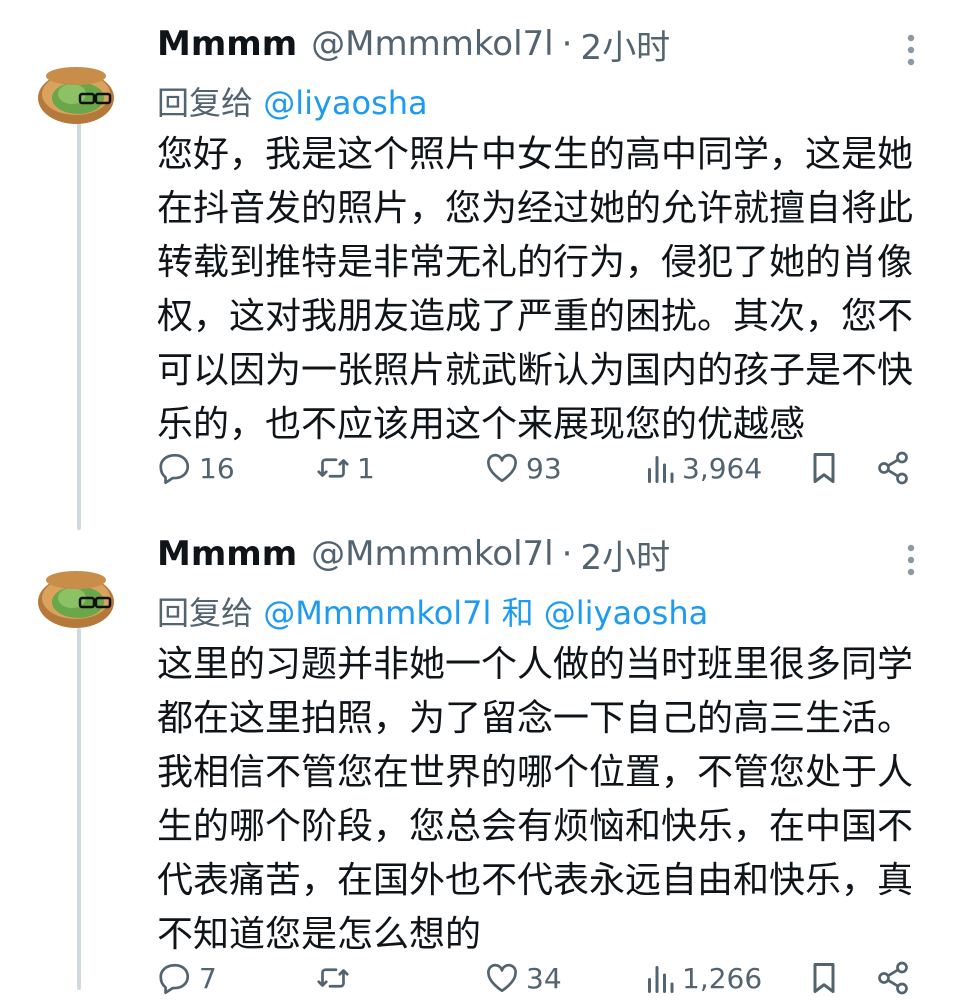  I want to click on action-bar: 16 1 93 3,964, so click(547, 468).